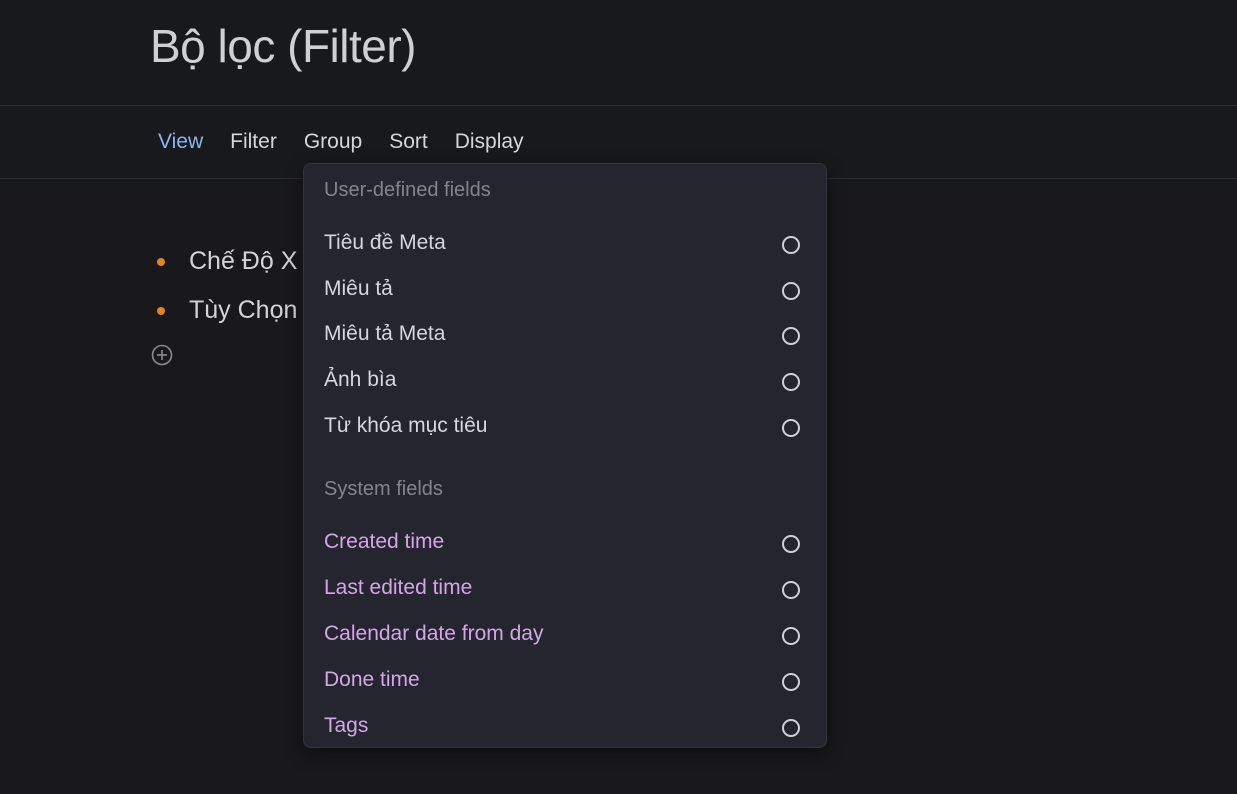  Describe the element at coordinates (333, 142) in the screenshot. I see `tab-group: Group` at that location.